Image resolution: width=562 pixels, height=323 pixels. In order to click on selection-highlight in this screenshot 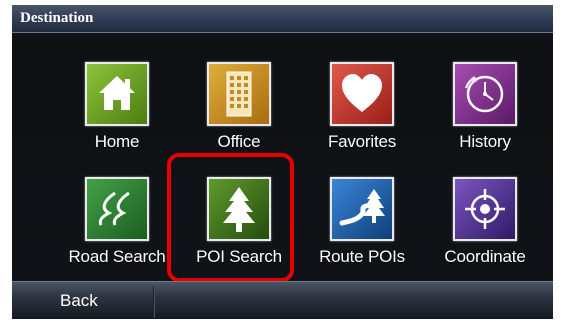, I will do `click(230, 217)`.